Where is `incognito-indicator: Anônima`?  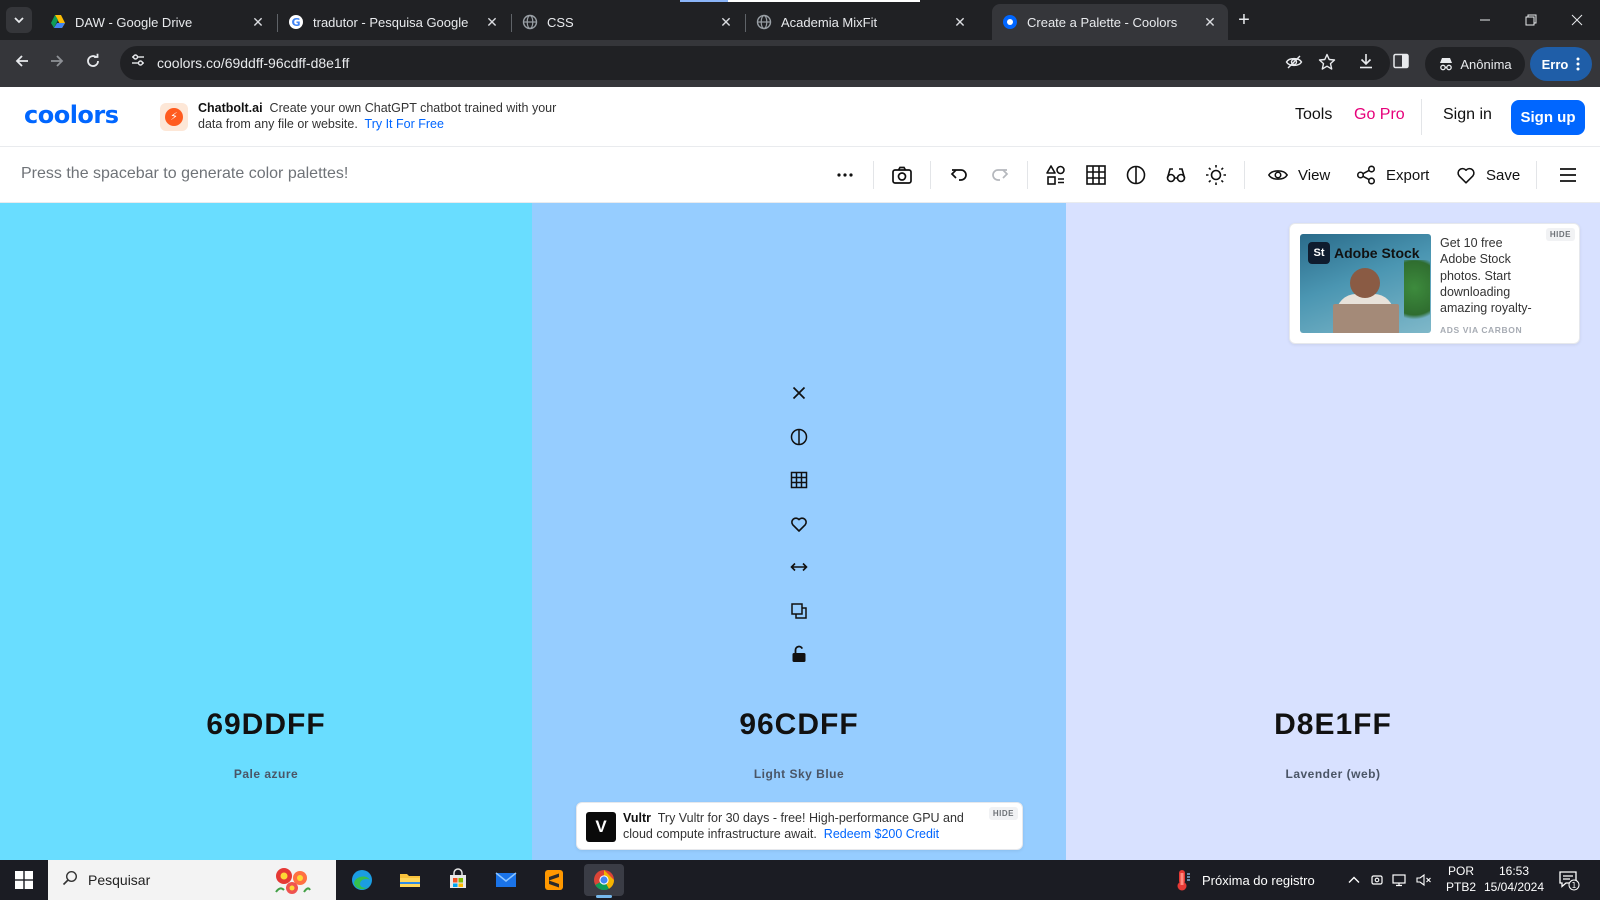
incognito-indicator: Anônima is located at coordinates (1475, 64).